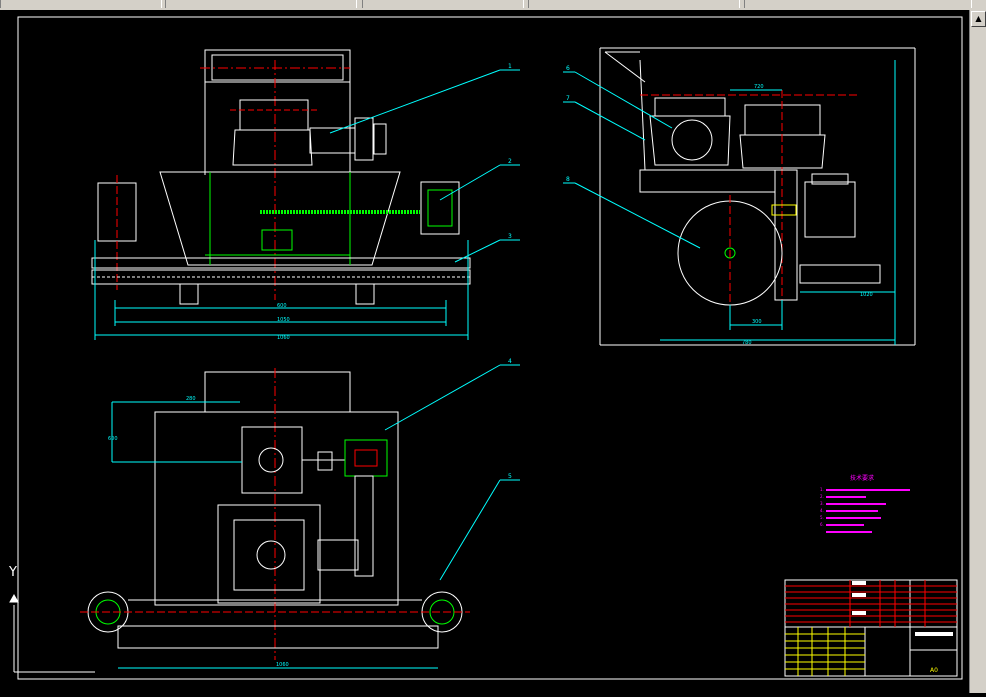 The image size is (986, 697). Describe the element at coordinates (568, 179) in the screenshot. I see `balloon-8: 8` at that location.